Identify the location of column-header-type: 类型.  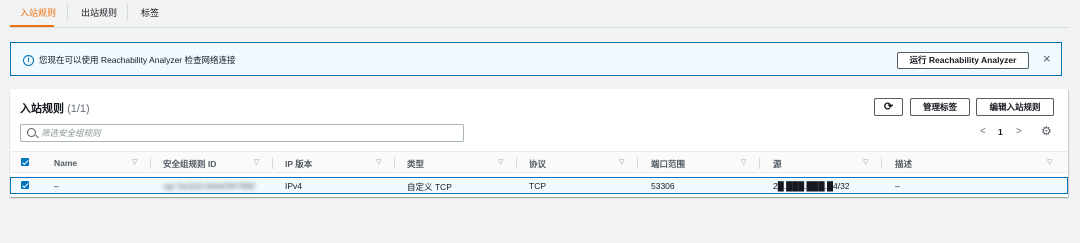
(415, 164).